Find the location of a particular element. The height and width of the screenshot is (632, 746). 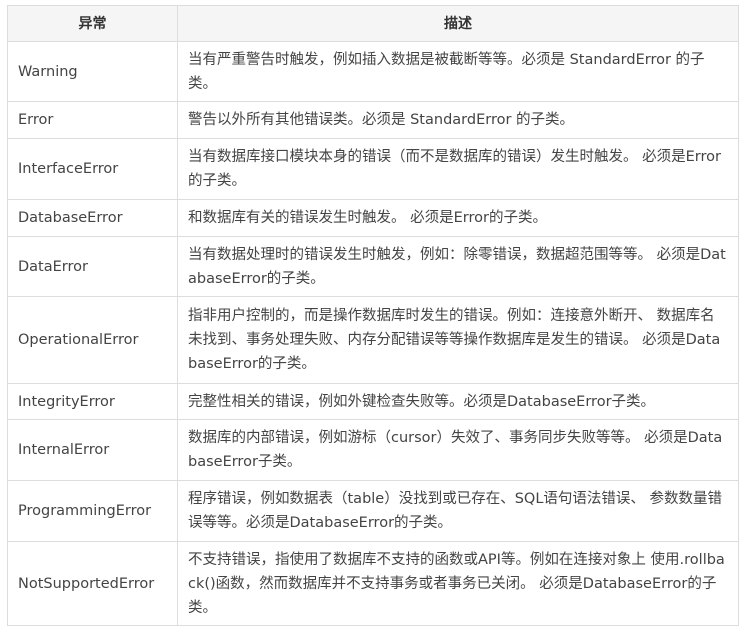

exception-name: InternalError is located at coordinates (92, 450).